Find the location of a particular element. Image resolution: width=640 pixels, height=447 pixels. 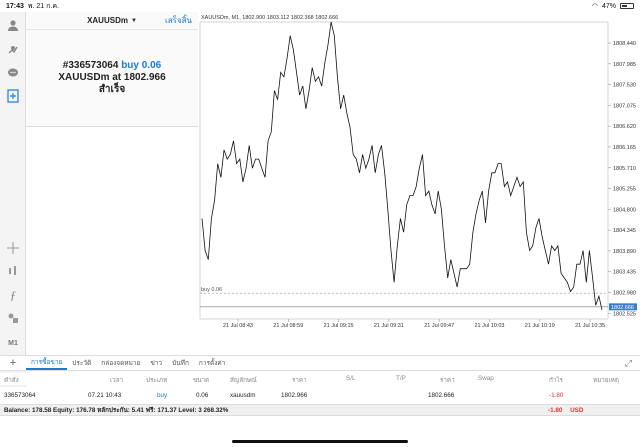

buy-level-label: buy 0.06 is located at coordinates (211, 290).